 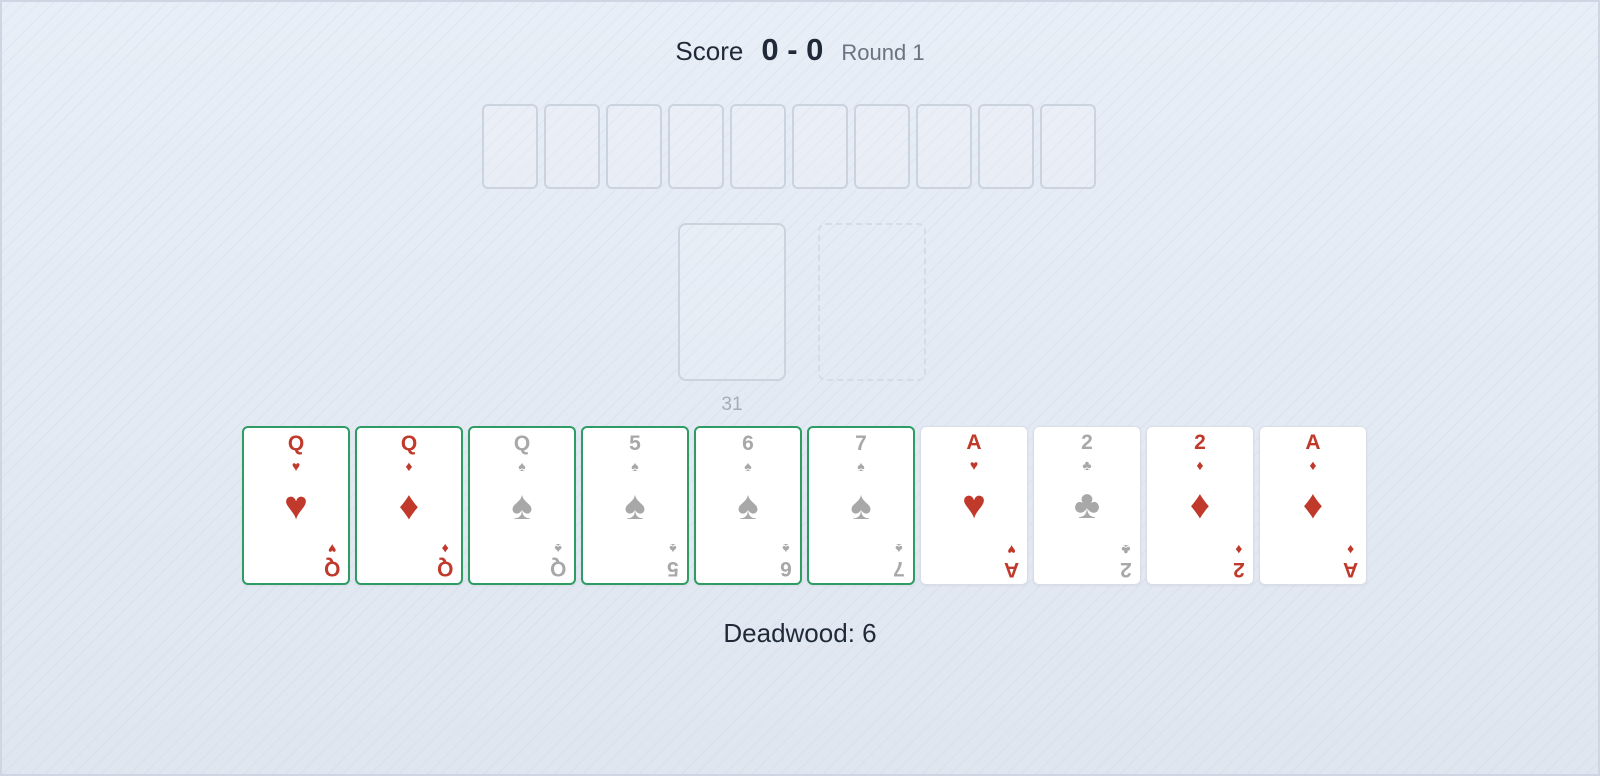 I want to click on card-a-diamonds: A ♦ ♦ A ♦, so click(x=1313, y=505).